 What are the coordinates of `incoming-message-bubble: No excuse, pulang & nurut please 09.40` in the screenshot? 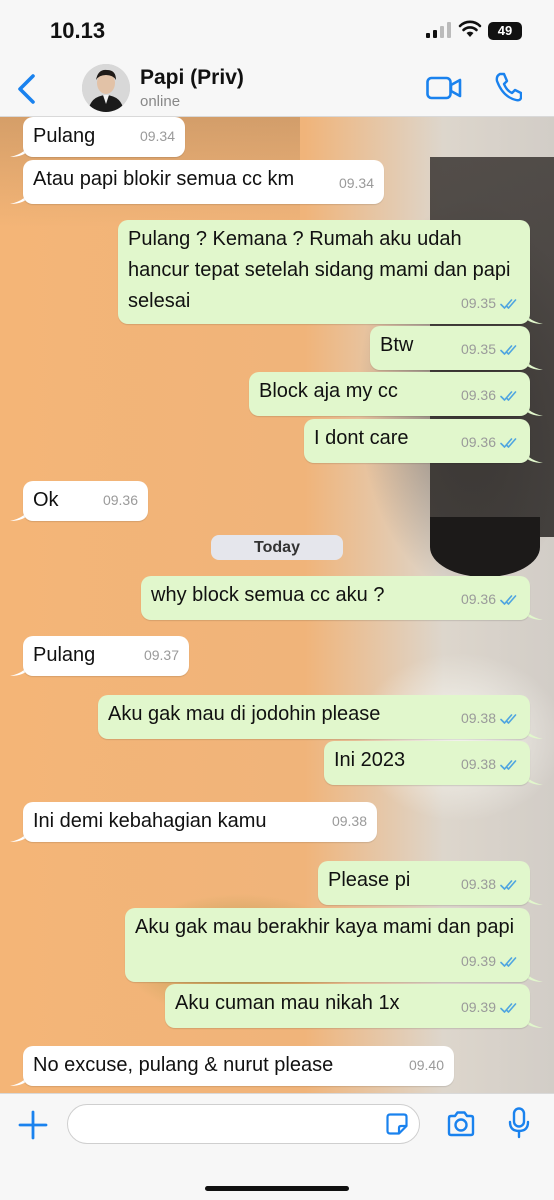 It's located at (238, 1066).